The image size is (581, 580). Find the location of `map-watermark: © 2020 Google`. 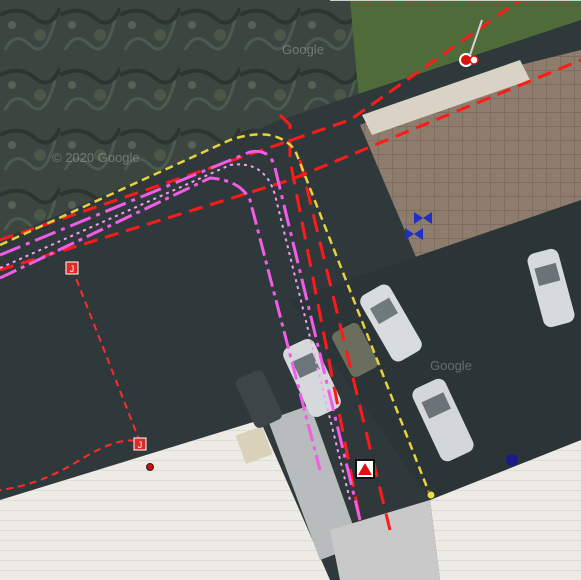

map-watermark: © 2020 Google is located at coordinates (96, 157).